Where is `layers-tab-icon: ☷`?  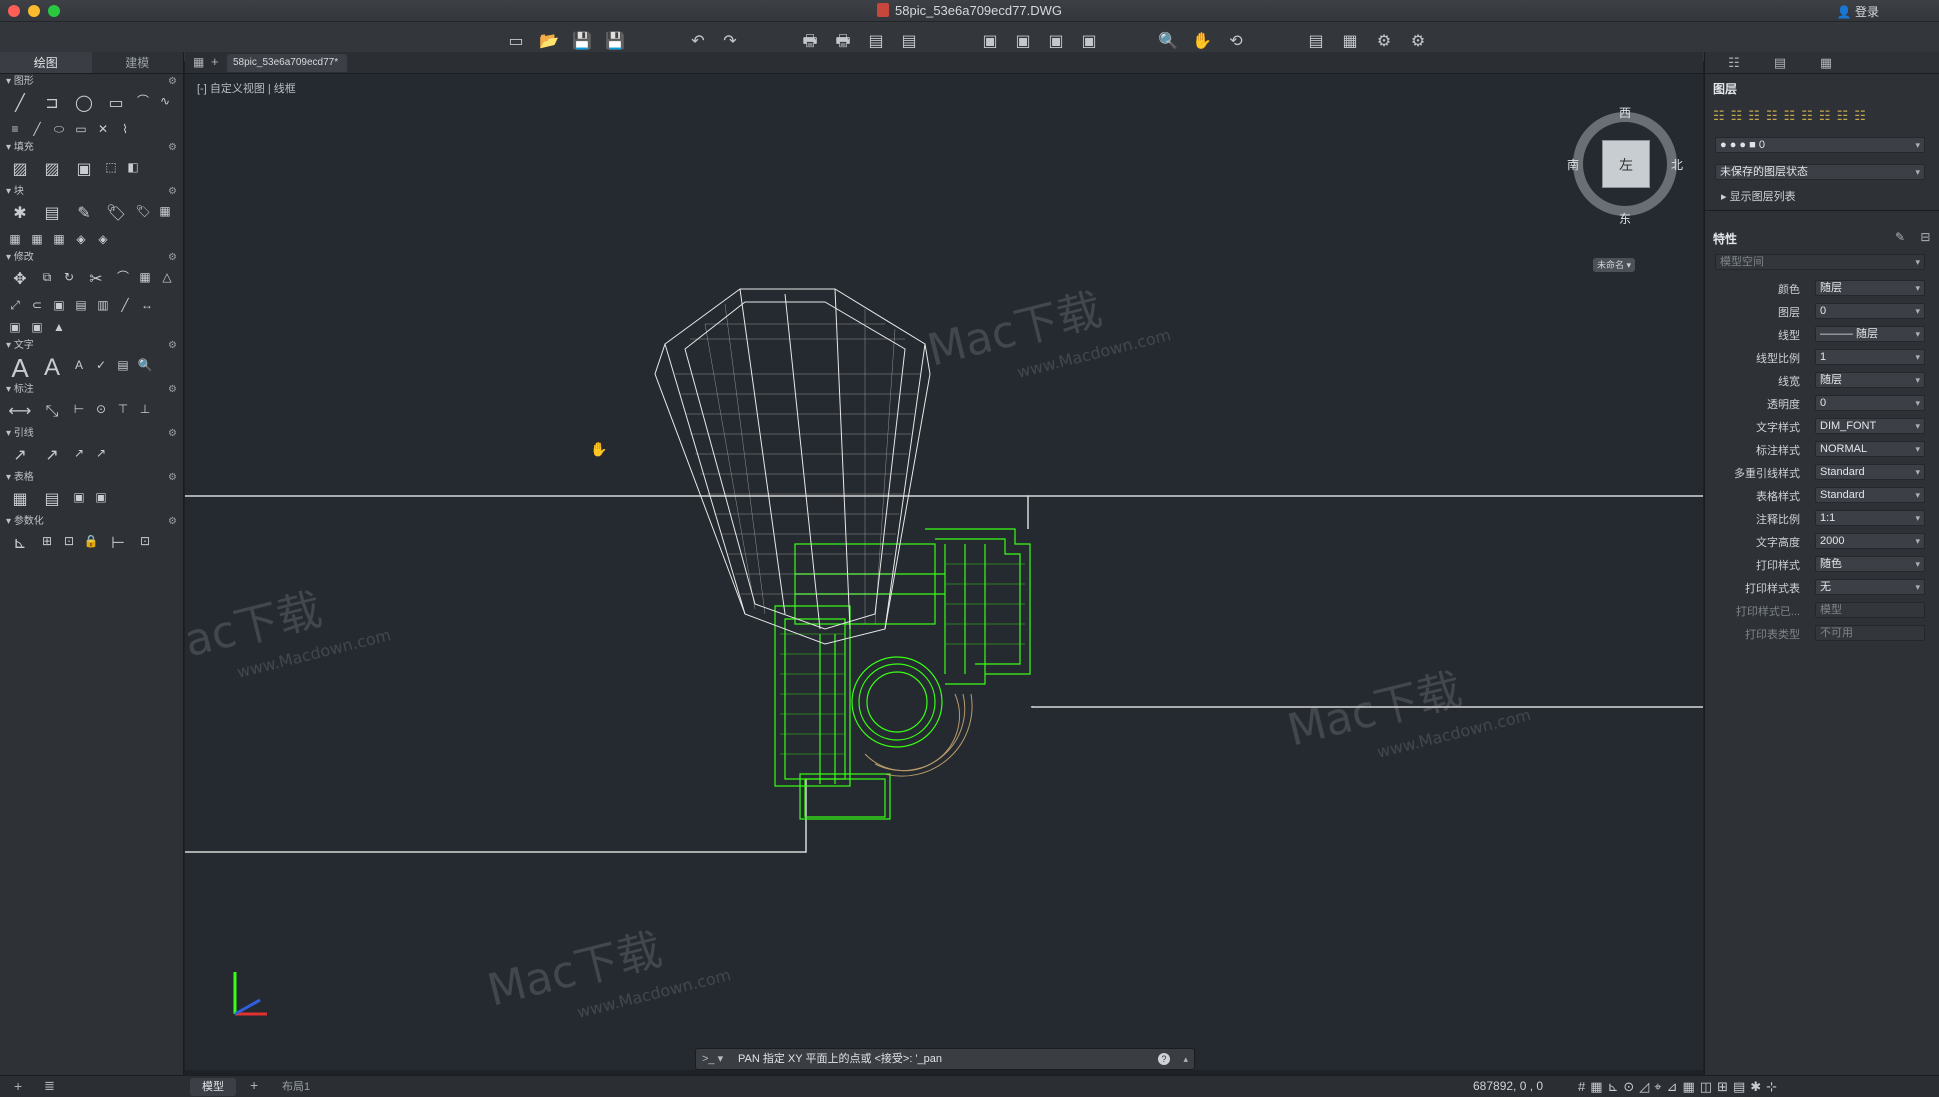
layers-tab-icon: ☷ is located at coordinates (1734, 63).